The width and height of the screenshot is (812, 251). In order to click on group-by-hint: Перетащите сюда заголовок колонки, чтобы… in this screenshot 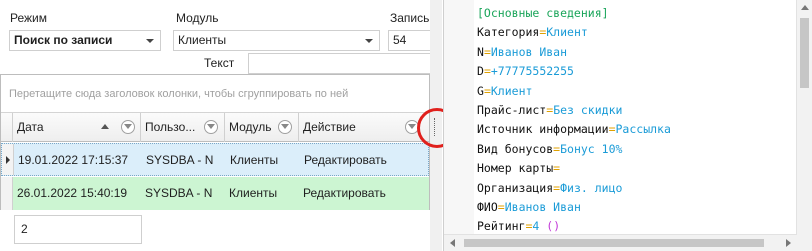, I will do `click(179, 94)`.